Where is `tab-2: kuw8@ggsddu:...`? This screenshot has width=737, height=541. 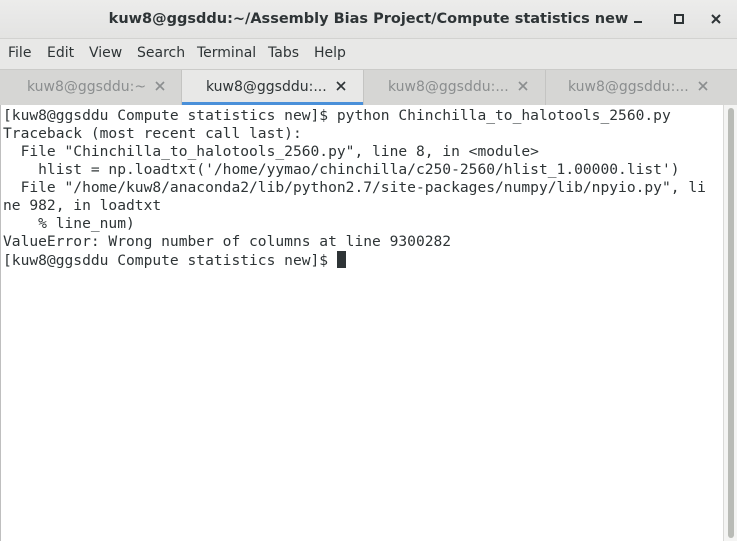 tab-2: kuw8@ggsddu:... is located at coordinates (273, 87).